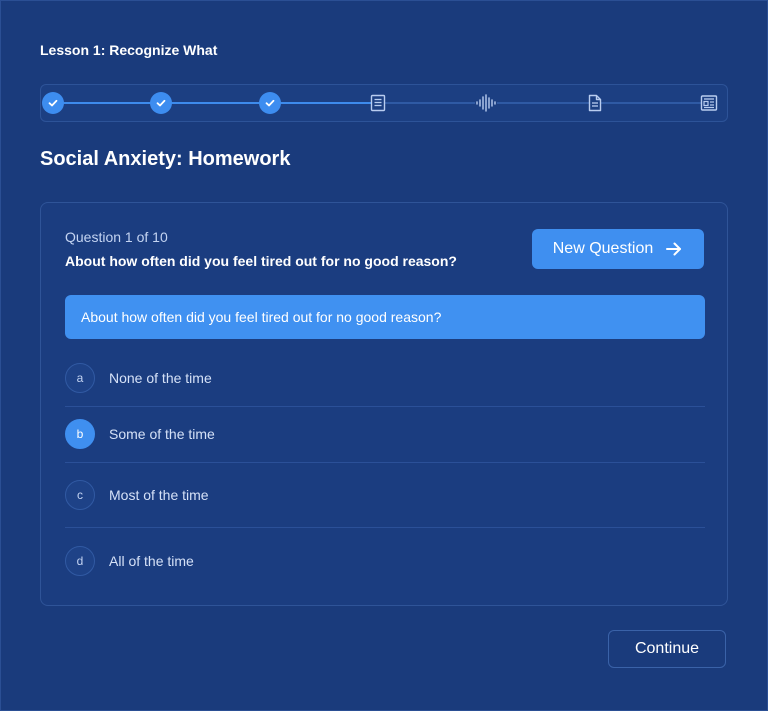 Image resolution: width=768 pixels, height=711 pixels. I want to click on option-d: d All of the time, so click(385, 561).